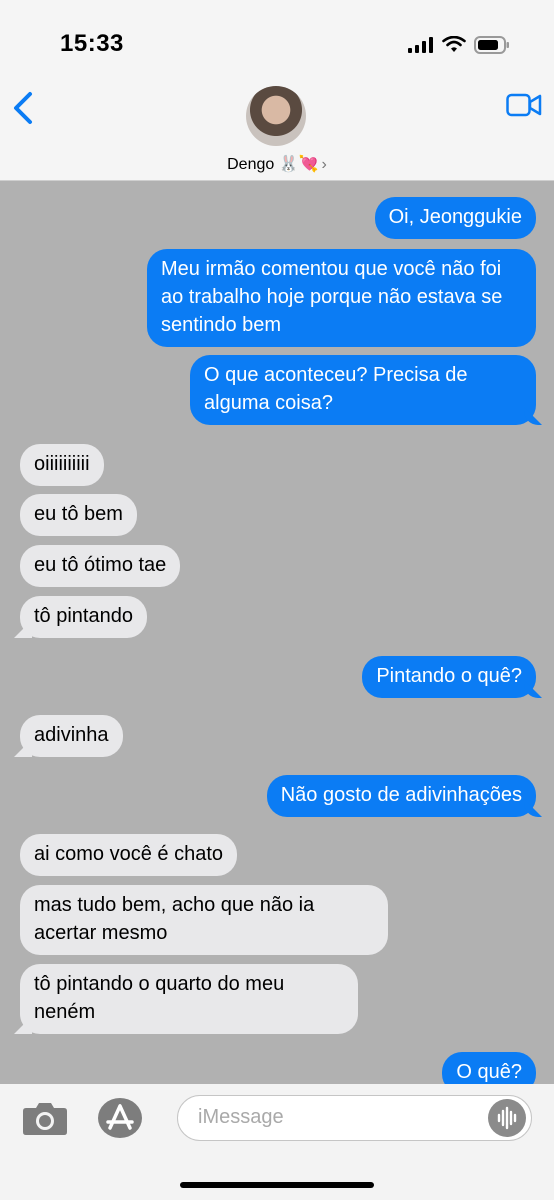 Image resolution: width=554 pixels, height=1200 pixels. What do you see at coordinates (128, 855) in the screenshot?
I see `message-incoming: ai como você é chato` at bounding box center [128, 855].